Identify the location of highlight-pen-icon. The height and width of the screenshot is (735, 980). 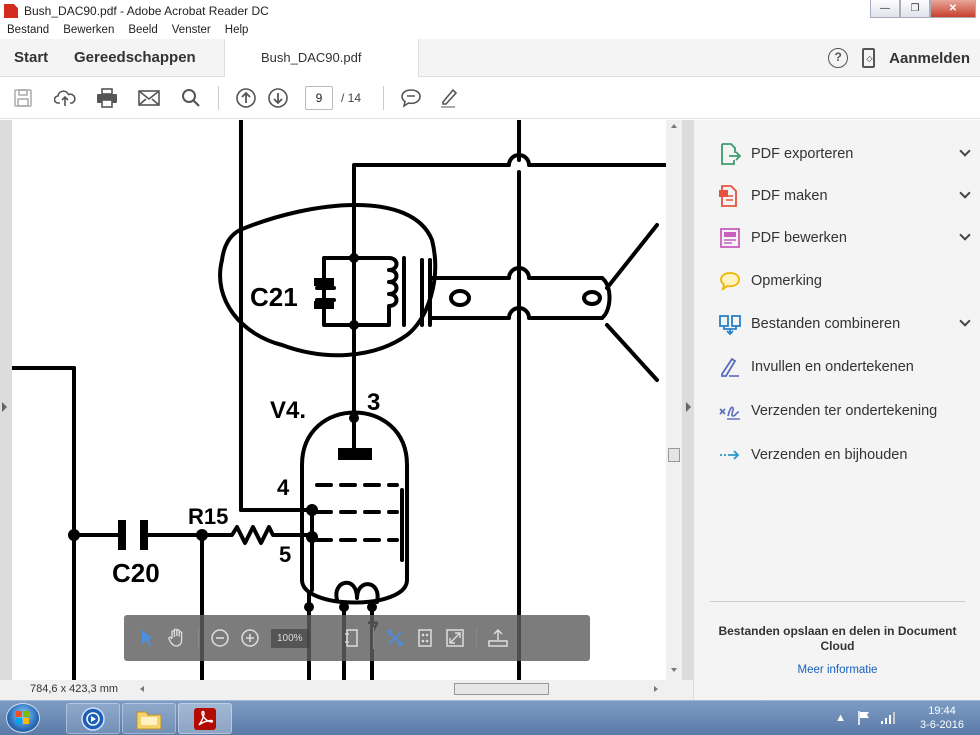
(449, 98).